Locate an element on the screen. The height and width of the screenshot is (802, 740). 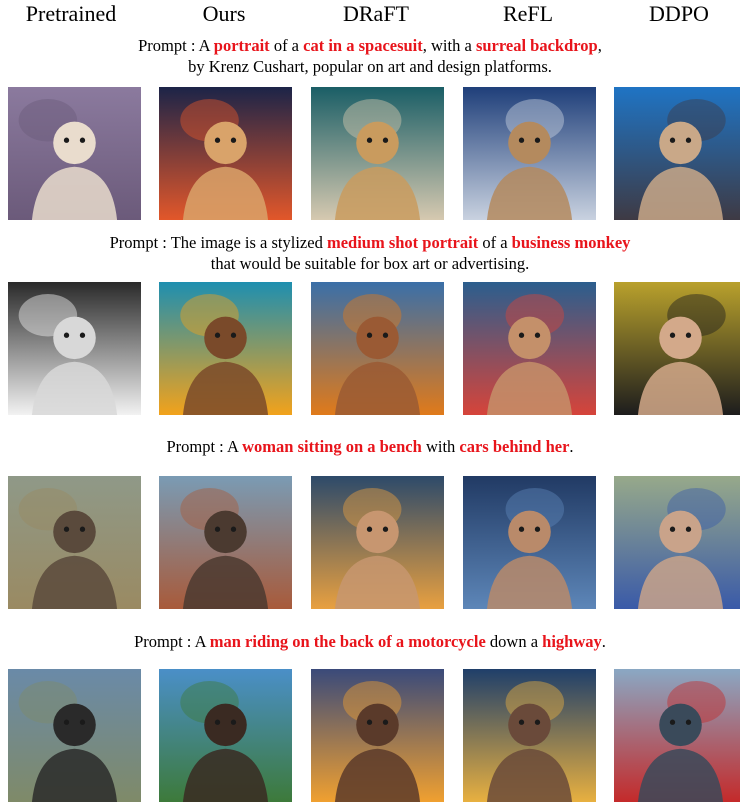
image-row-3-pretrained is located at coordinates (74, 542).